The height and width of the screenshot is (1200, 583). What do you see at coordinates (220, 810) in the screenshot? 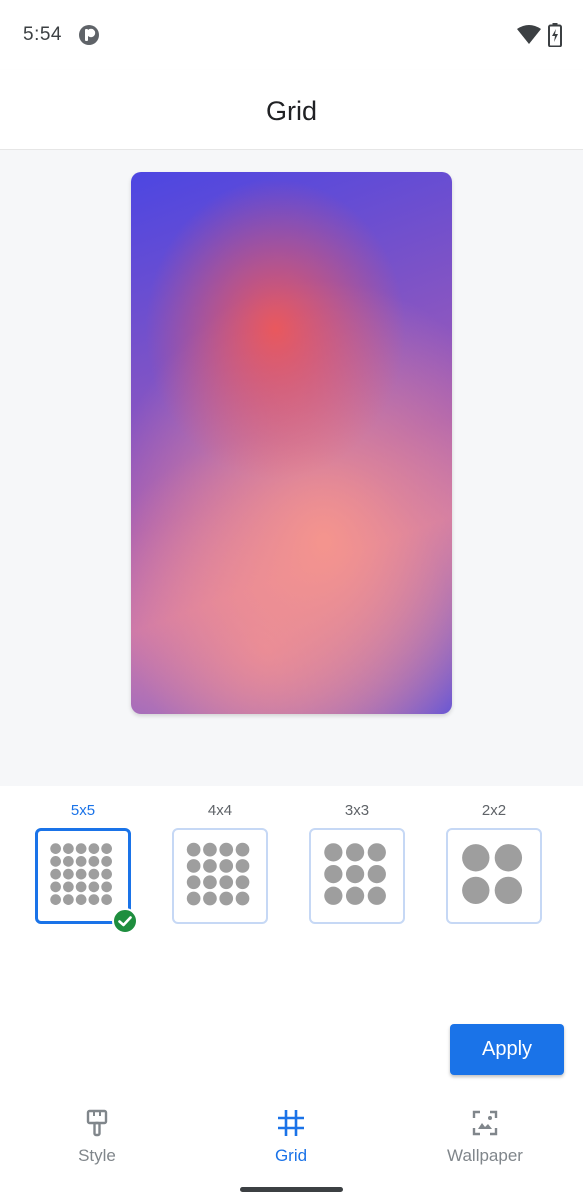
I see `grid-option-label: 4x4` at bounding box center [220, 810].